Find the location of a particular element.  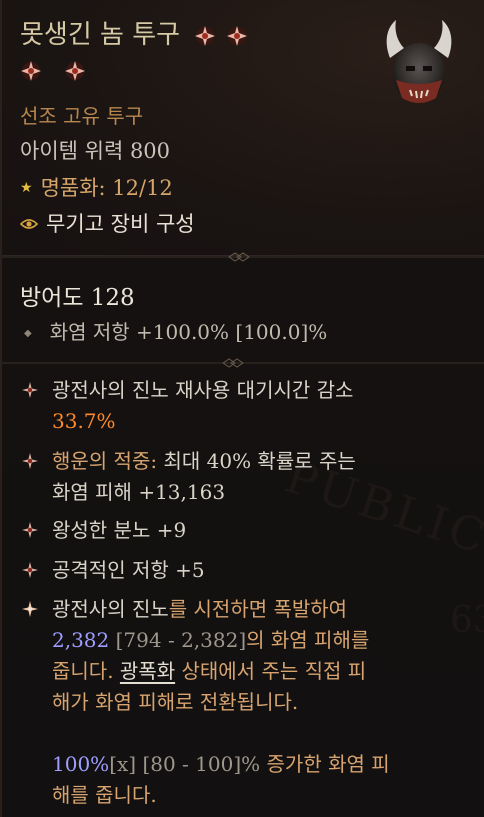

berserking-keyword-link: 광폭화 is located at coordinates (147, 671).